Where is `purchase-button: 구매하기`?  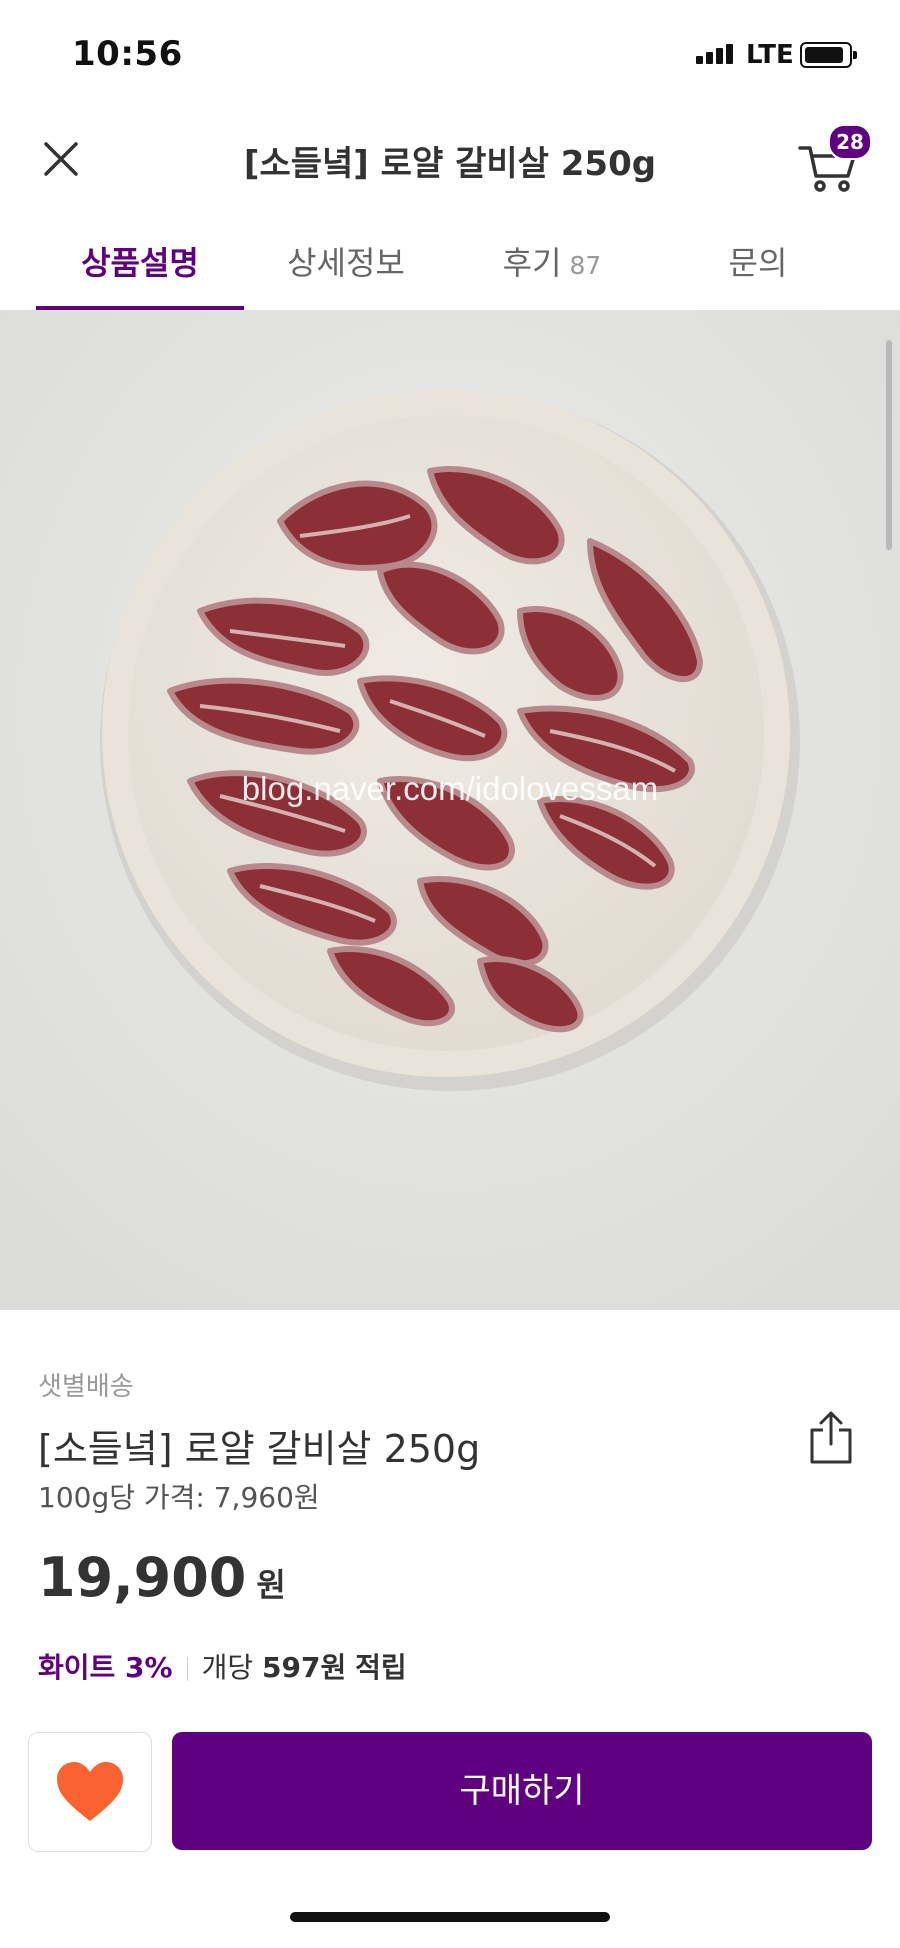 purchase-button: 구매하기 is located at coordinates (522, 1791).